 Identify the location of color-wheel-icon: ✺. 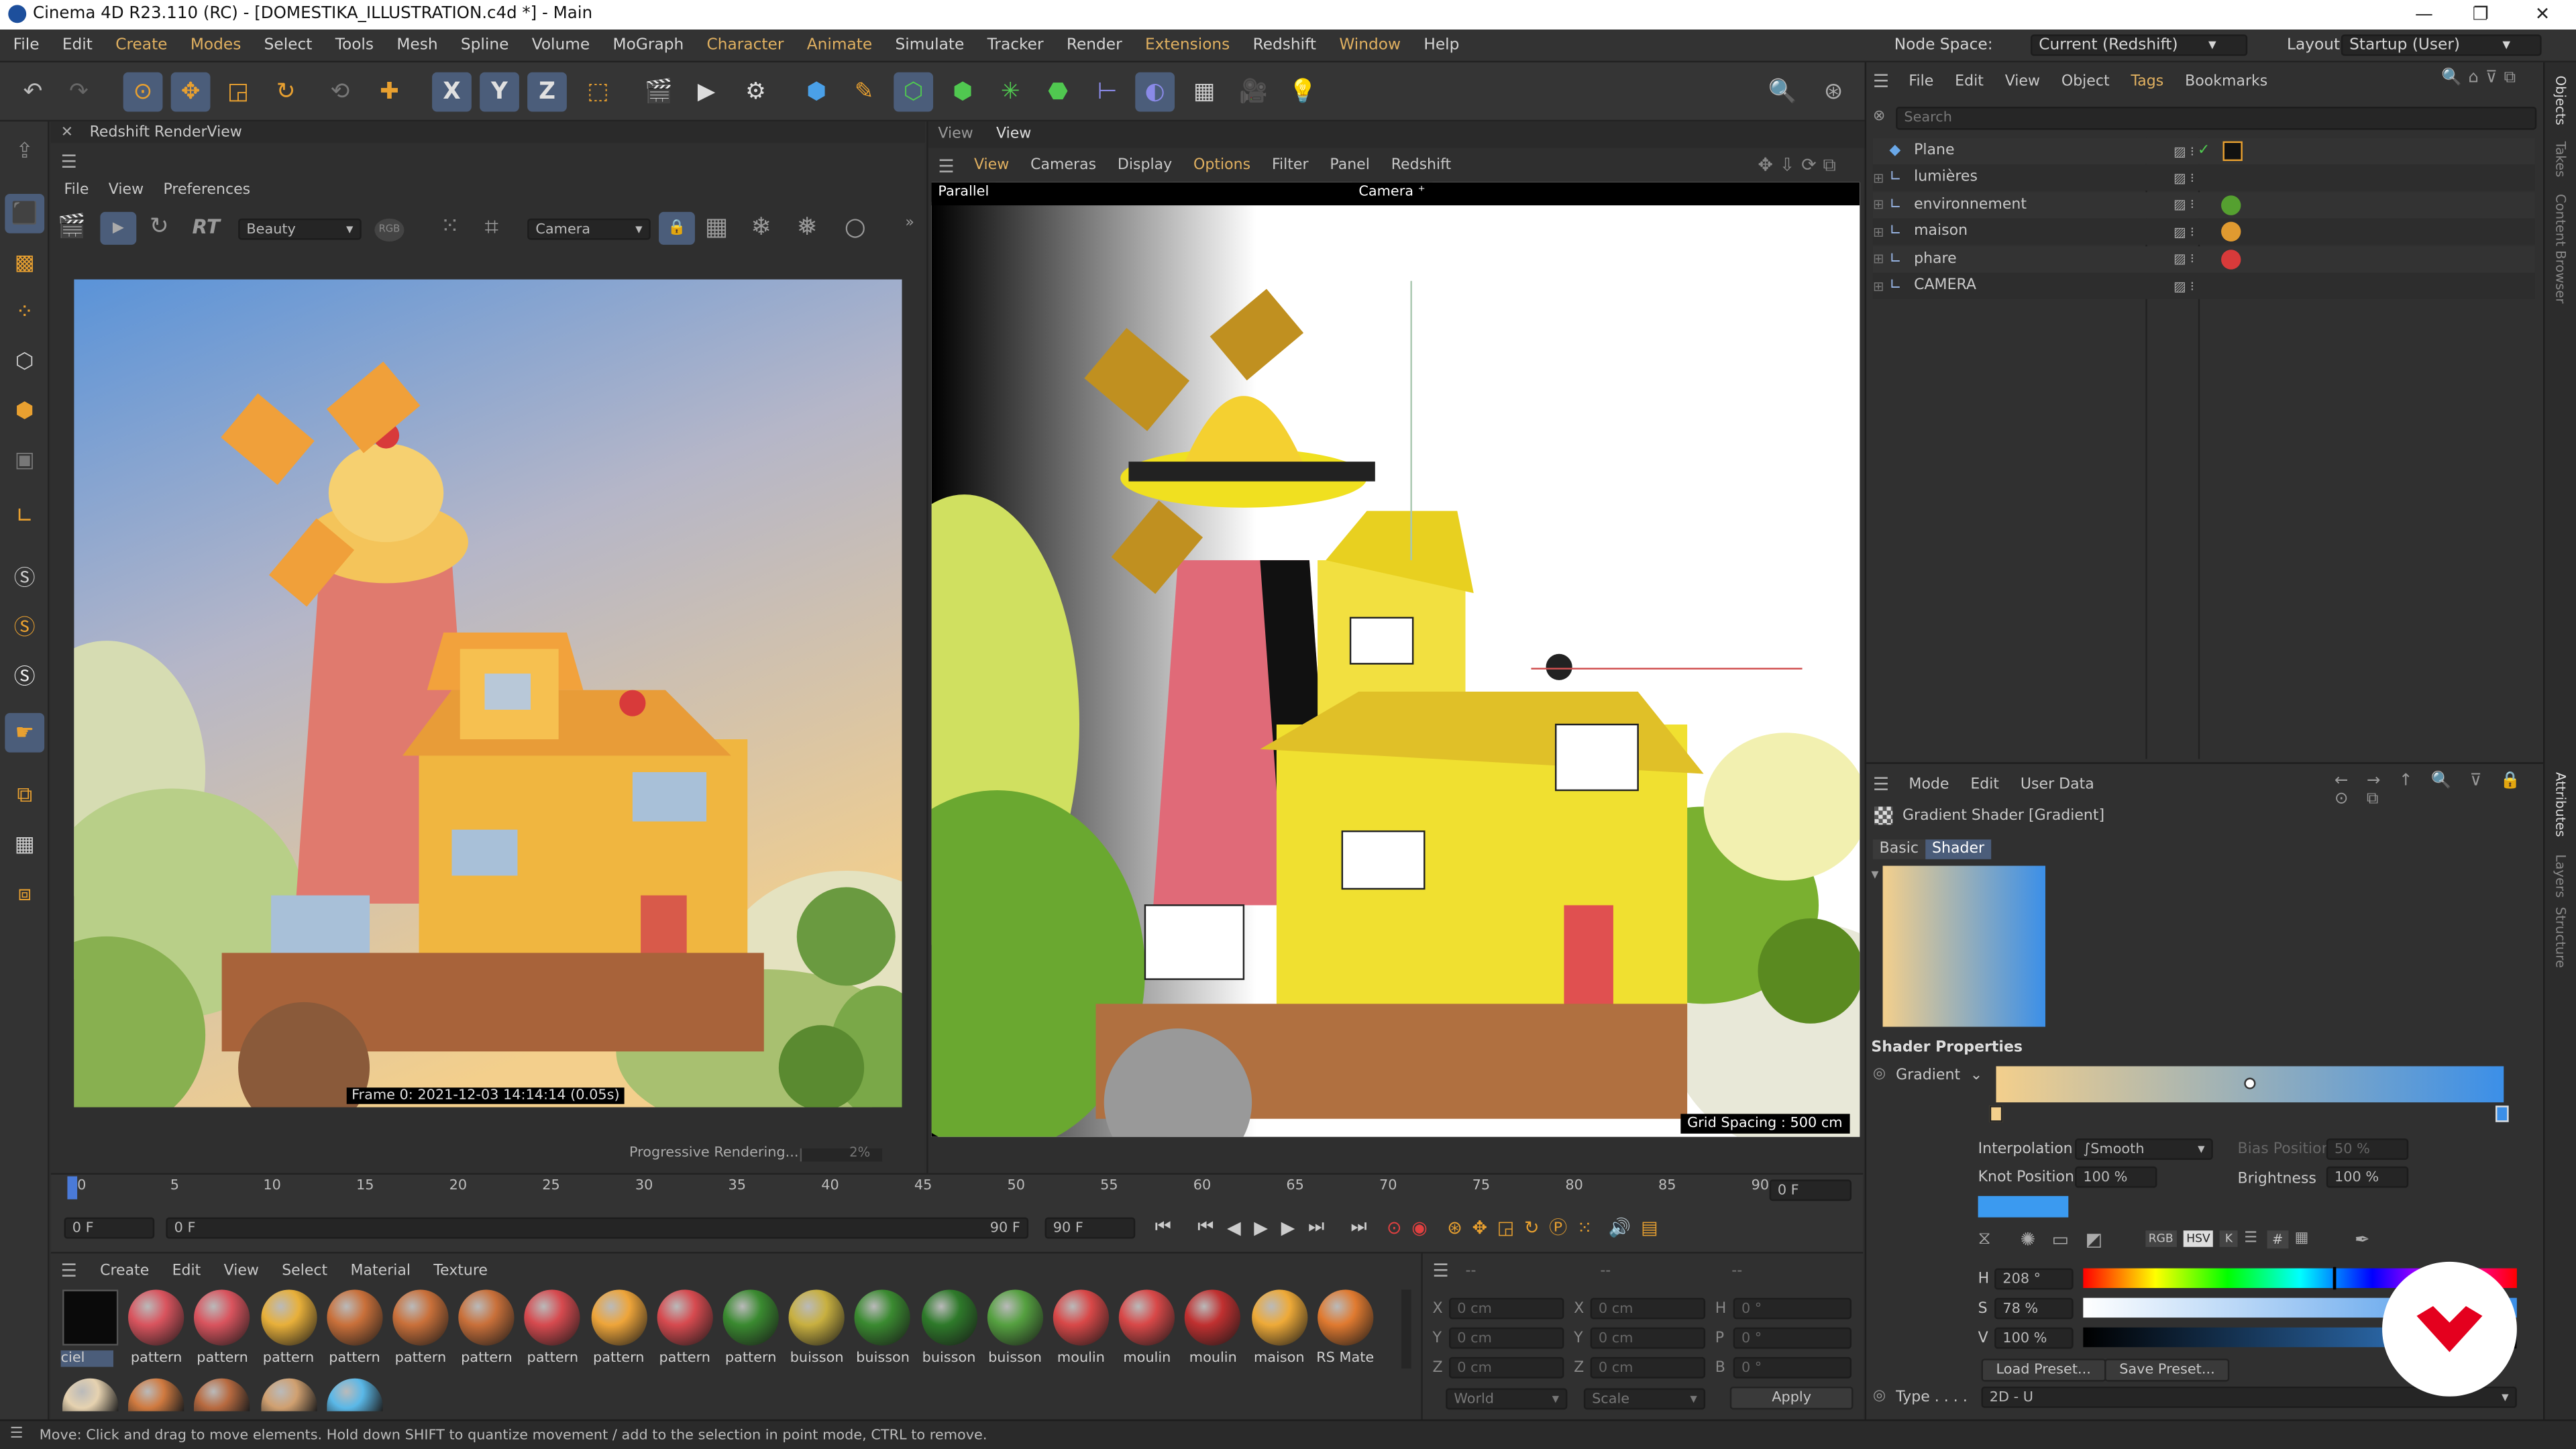
(2028, 1239).